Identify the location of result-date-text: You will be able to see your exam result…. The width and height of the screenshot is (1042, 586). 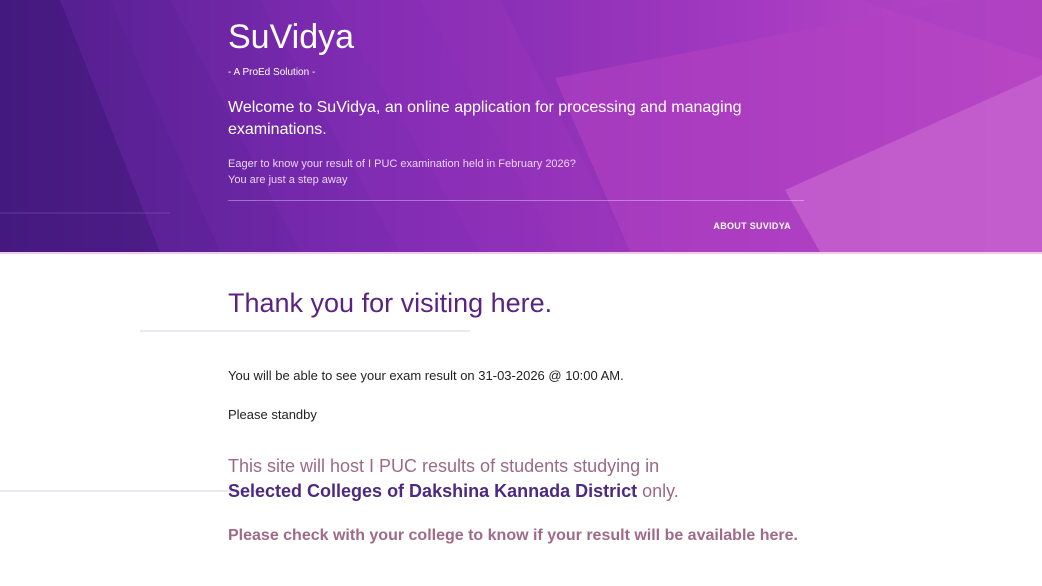
(426, 375).